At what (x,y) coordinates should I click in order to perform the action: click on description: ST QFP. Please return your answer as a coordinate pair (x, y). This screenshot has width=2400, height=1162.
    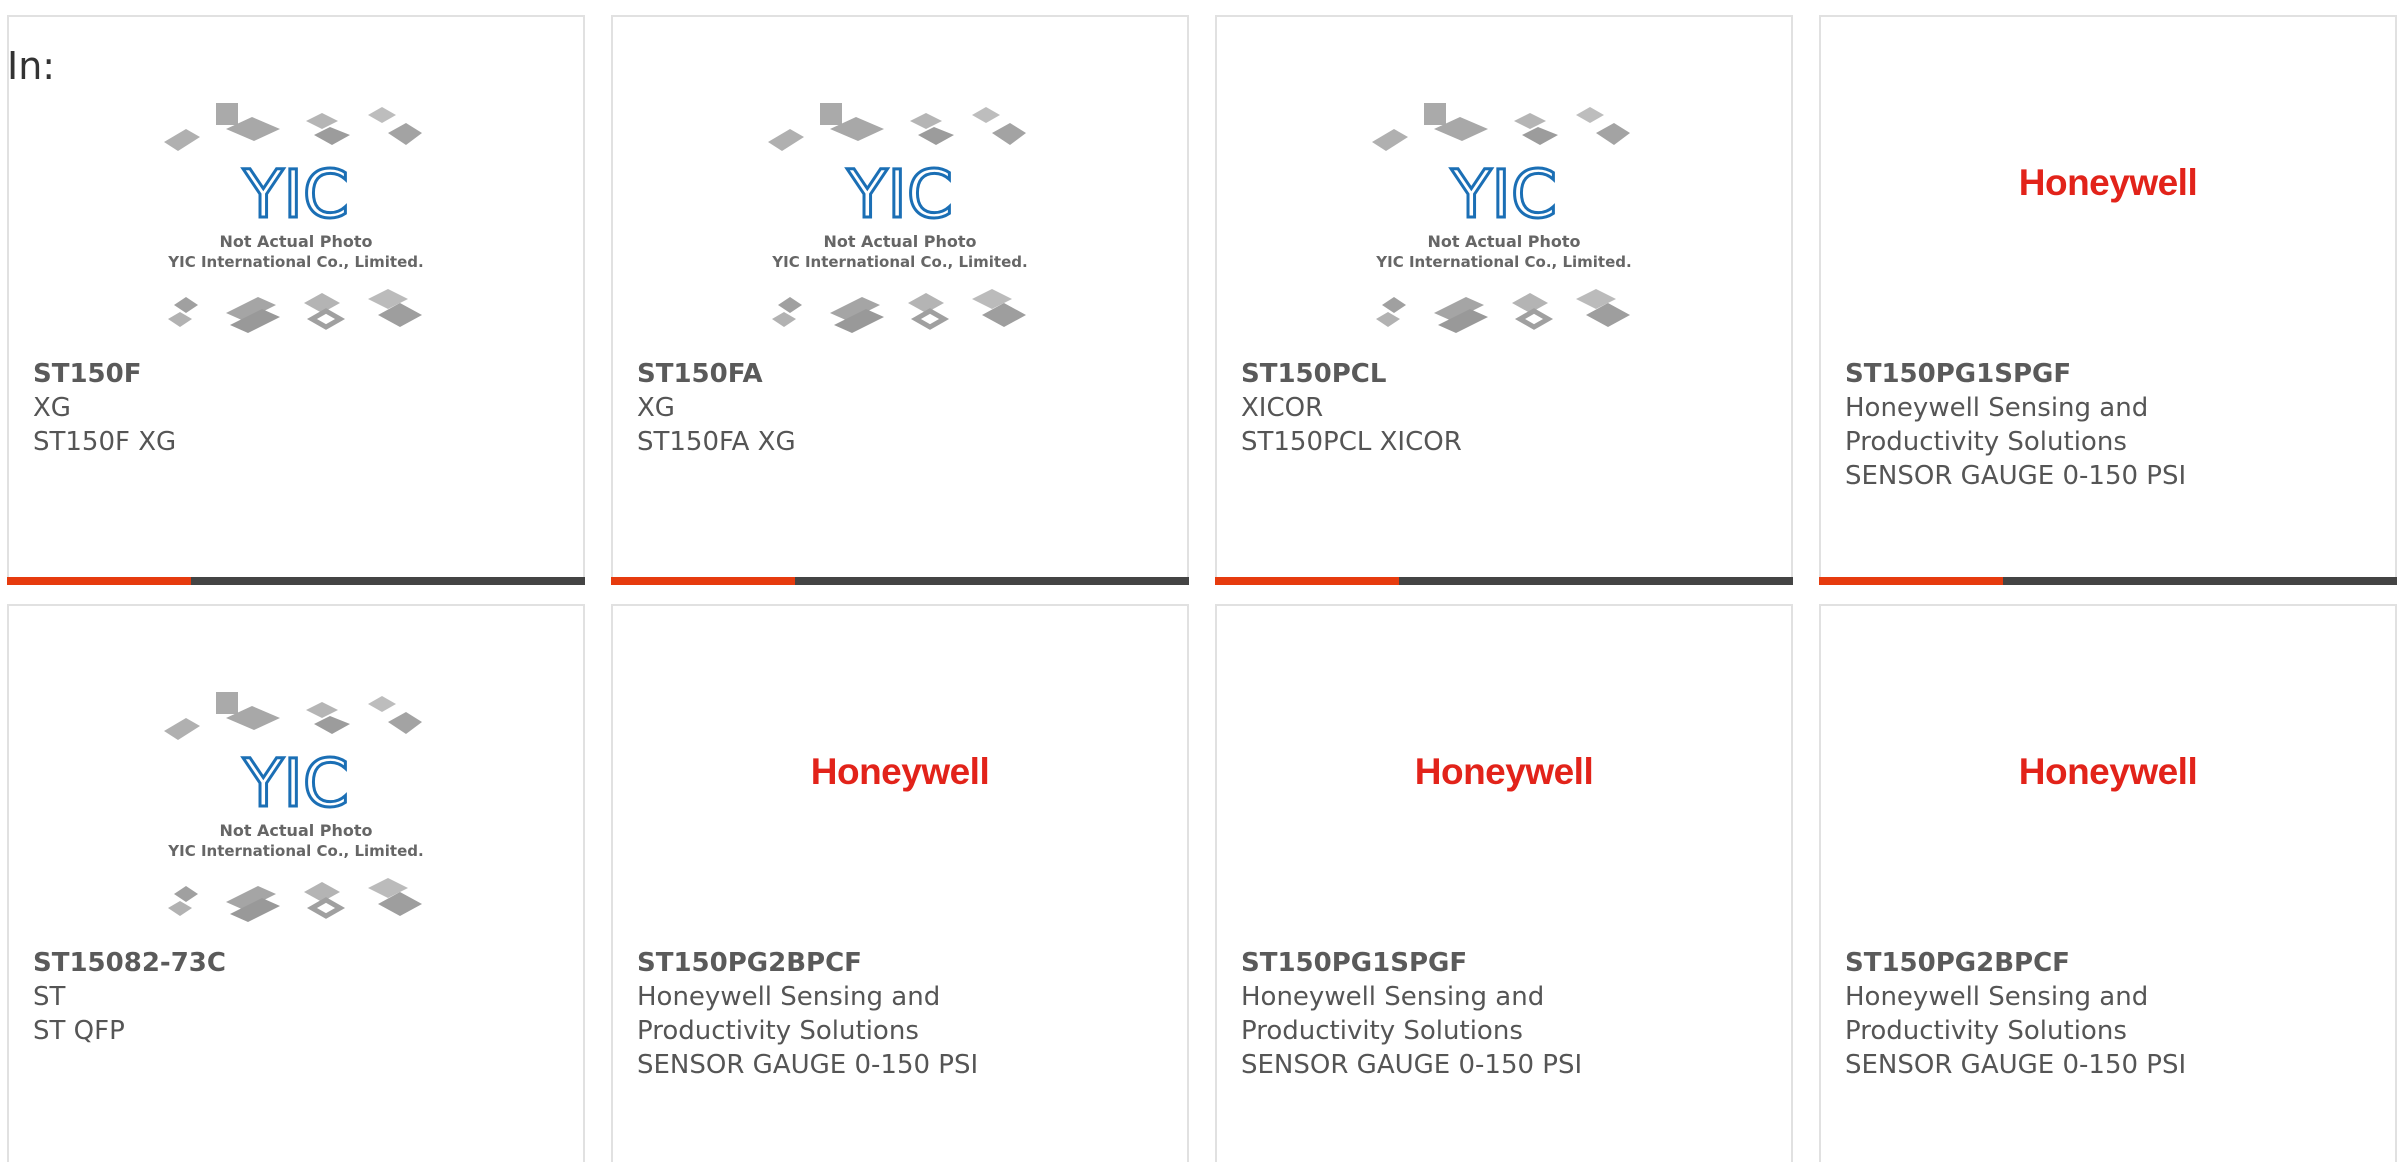
    Looking at the image, I should click on (79, 1031).